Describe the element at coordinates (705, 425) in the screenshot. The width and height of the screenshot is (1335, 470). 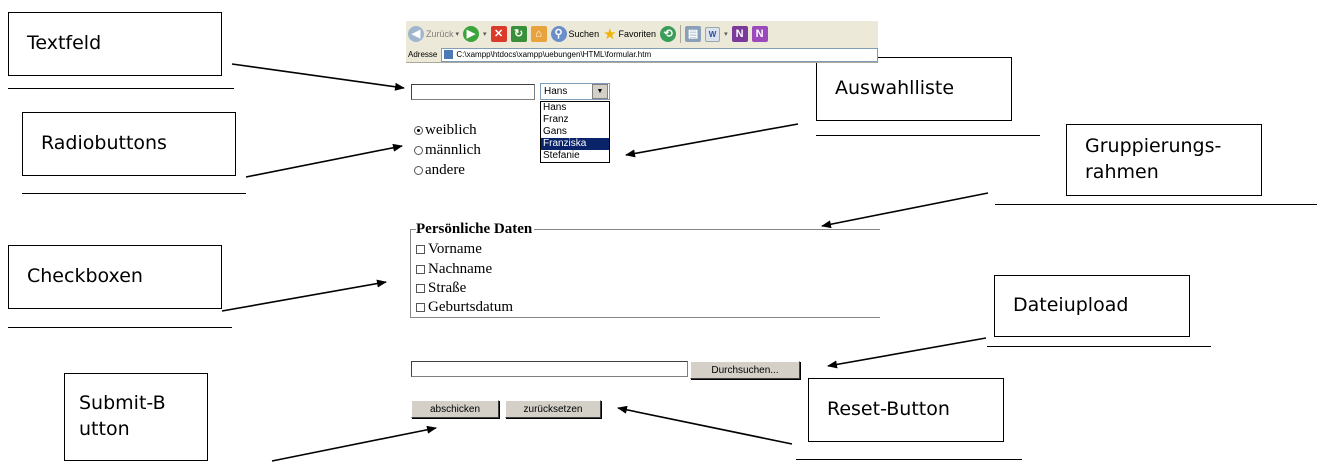
I see `arrow-reset` at that location.